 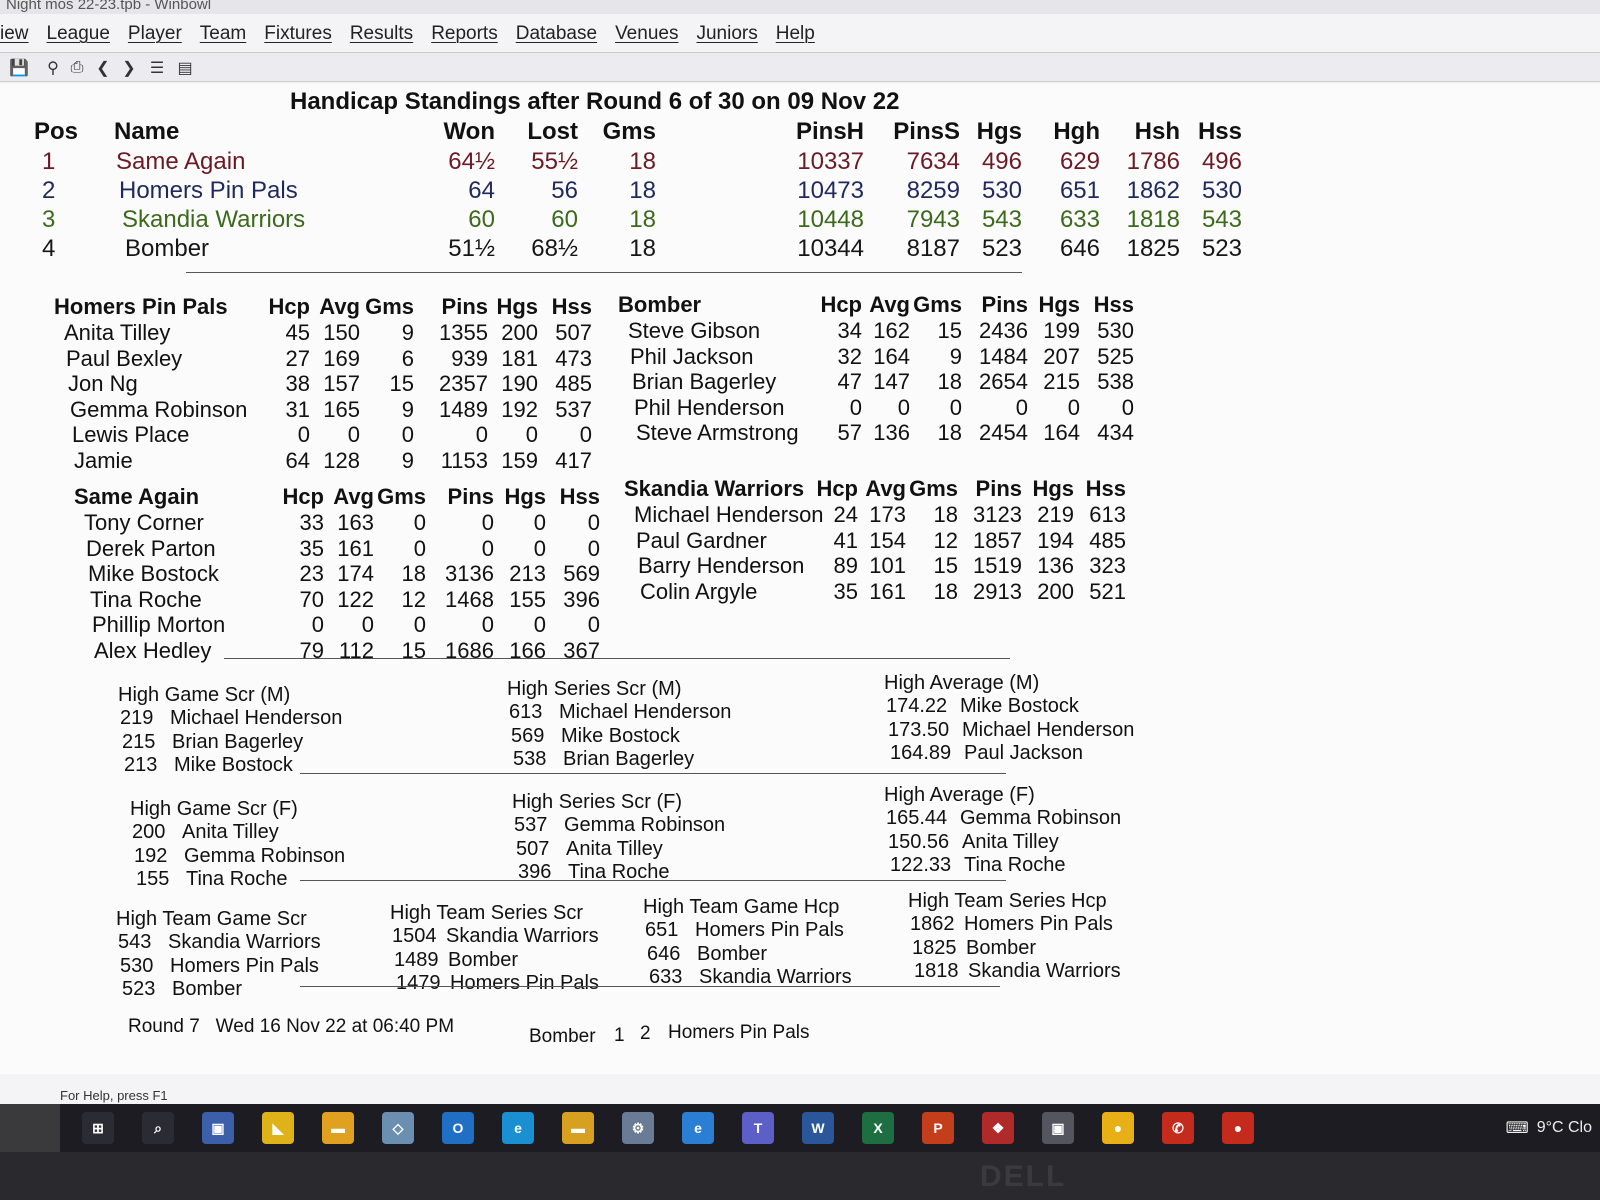 What do you see at coordinates (1238, 1128) in the screenshot?
I see `app-icon: ●` at bounding box center [1238, 1128].